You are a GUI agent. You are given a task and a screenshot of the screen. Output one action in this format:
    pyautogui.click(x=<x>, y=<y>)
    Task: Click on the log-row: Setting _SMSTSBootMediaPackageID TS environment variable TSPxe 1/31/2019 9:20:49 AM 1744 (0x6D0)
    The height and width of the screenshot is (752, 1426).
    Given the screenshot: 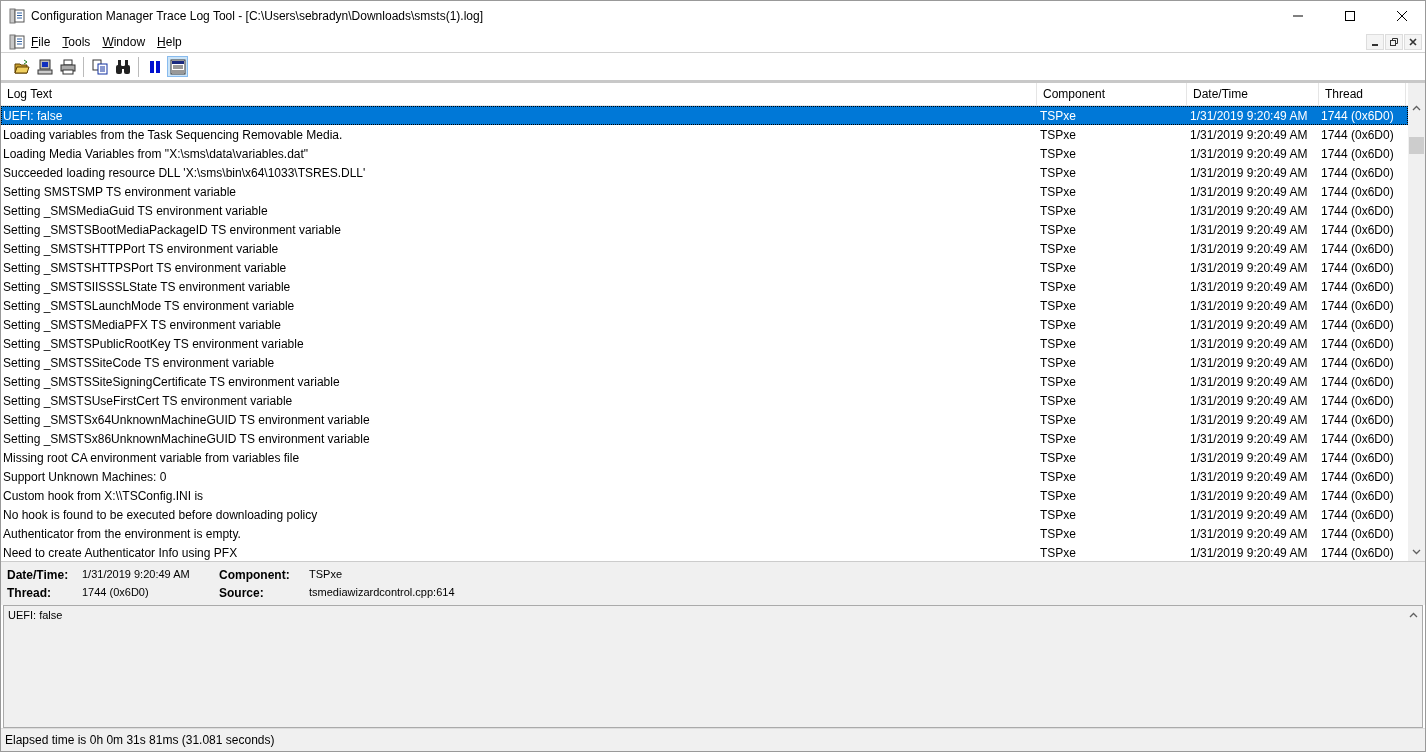 What is the action you would take?
    pyautogui.click(x=704, y=229)
    